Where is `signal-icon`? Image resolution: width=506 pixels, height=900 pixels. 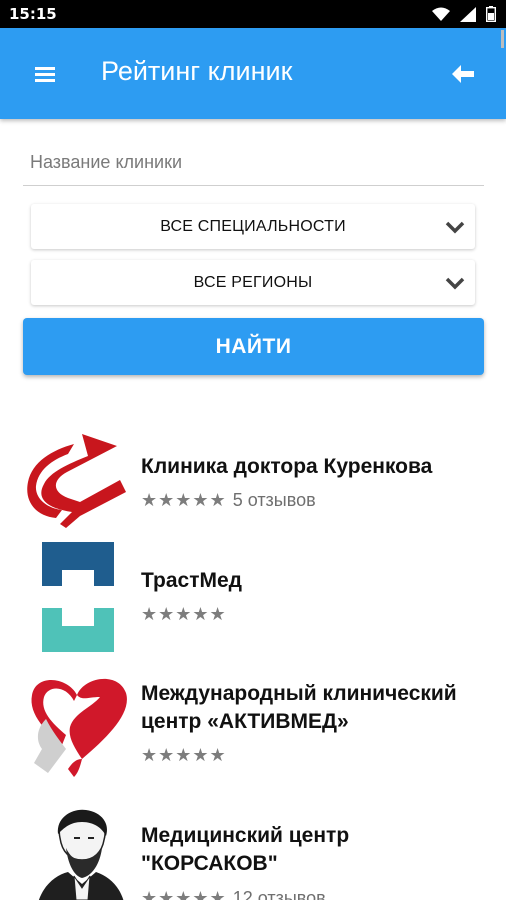 signal-icon is located at coordinates (468, 14).